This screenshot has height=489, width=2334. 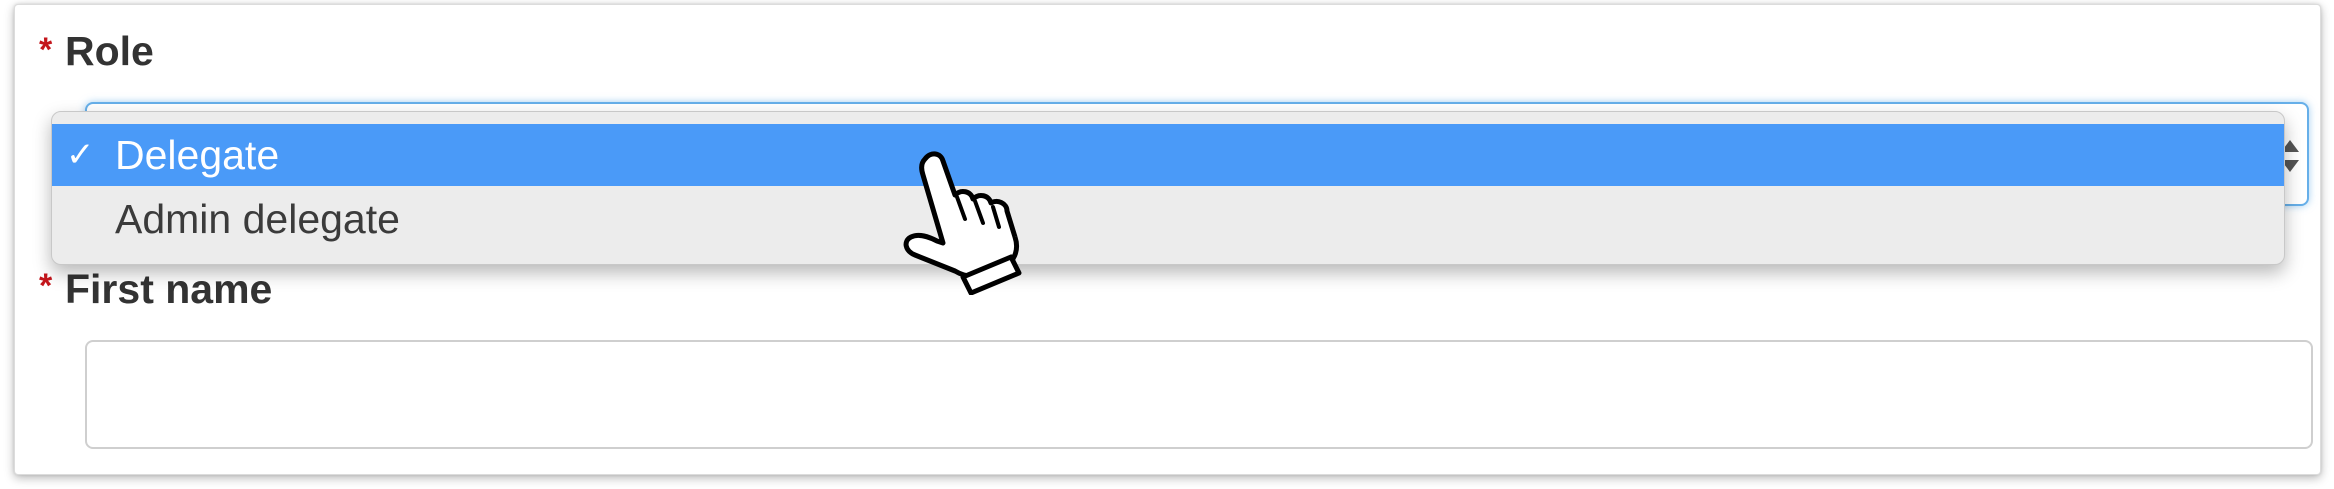 I want to click on hand-pointer-icon, so click(x=962, y=223).